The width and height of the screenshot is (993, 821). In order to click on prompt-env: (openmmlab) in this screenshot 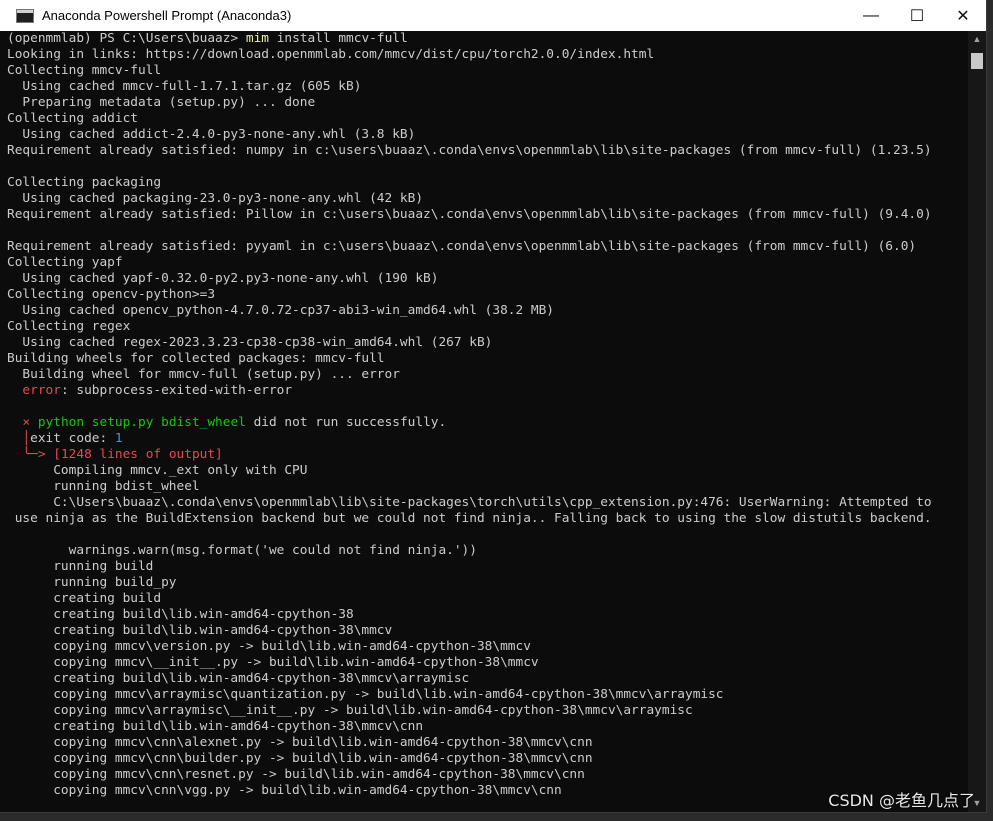, I will do `click(49, 38)`.